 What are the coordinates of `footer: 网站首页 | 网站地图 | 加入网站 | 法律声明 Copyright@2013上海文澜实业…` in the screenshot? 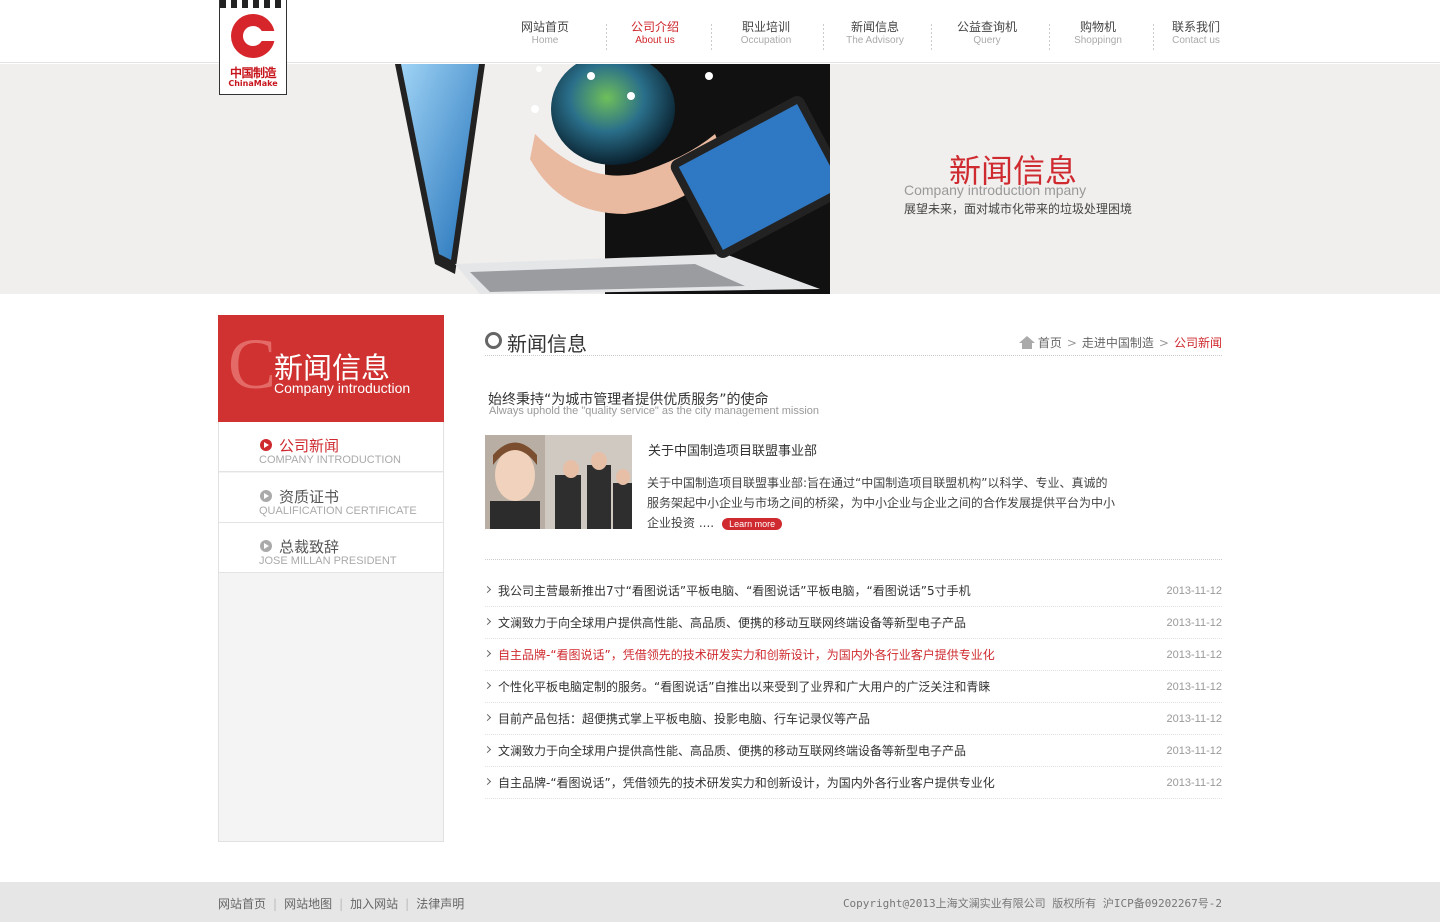 It's located at (720, 902).